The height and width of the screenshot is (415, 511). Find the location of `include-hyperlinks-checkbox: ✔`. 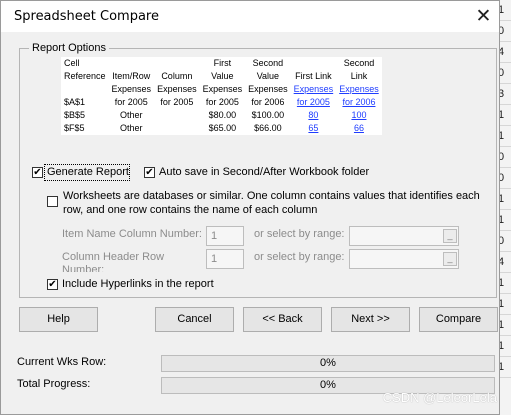

include-hyperlinks-checkbox: ✔ is located at coordinates (52, 284).